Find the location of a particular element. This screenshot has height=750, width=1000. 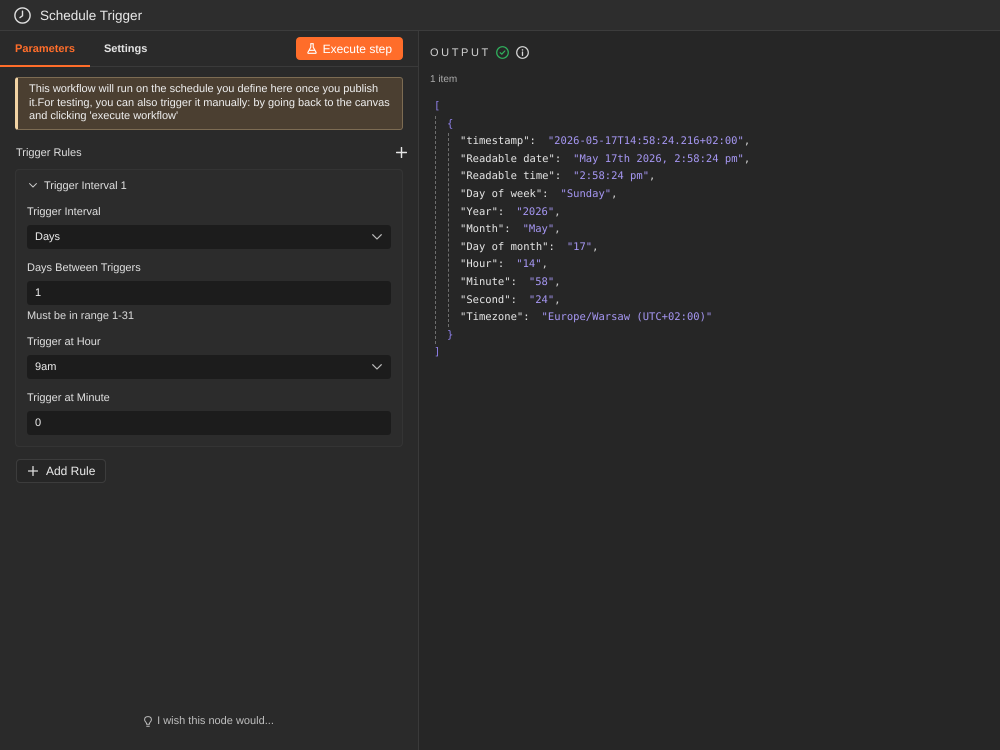

output-title: OUTPUT is located at coordinates (460, 52).